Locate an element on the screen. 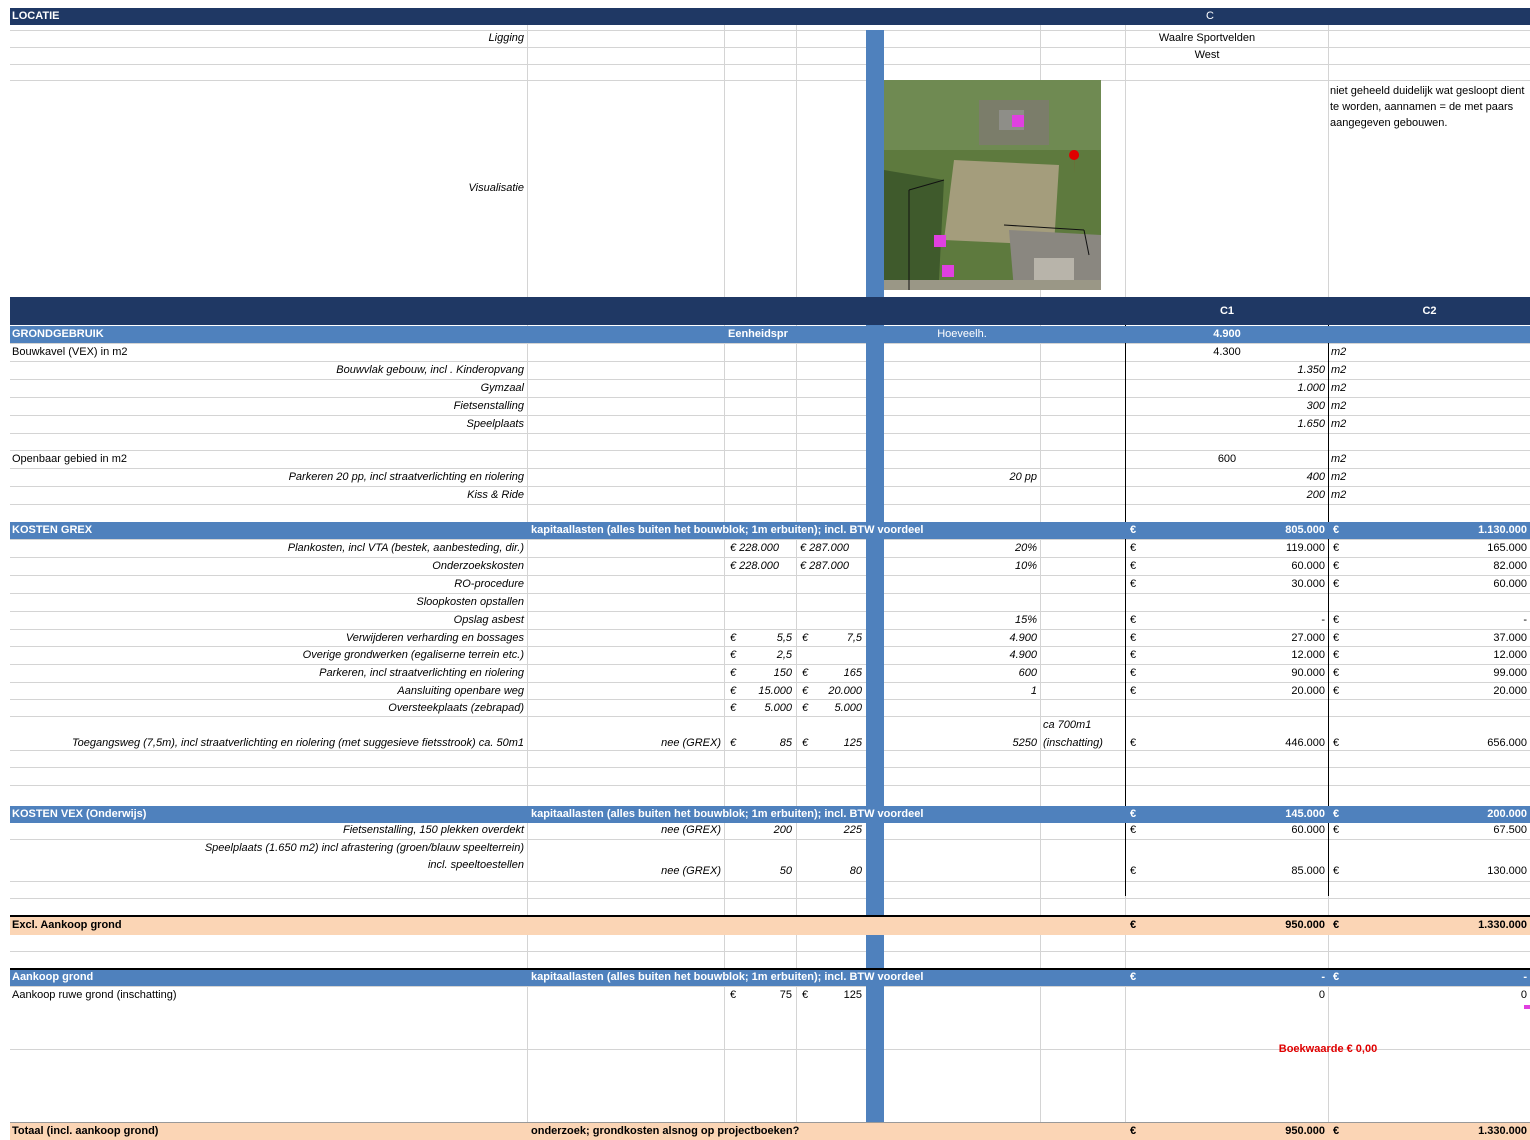 The image size is (1530, 1140). totaal-c1: 950.000 is located at coordinates (1305, 1131).